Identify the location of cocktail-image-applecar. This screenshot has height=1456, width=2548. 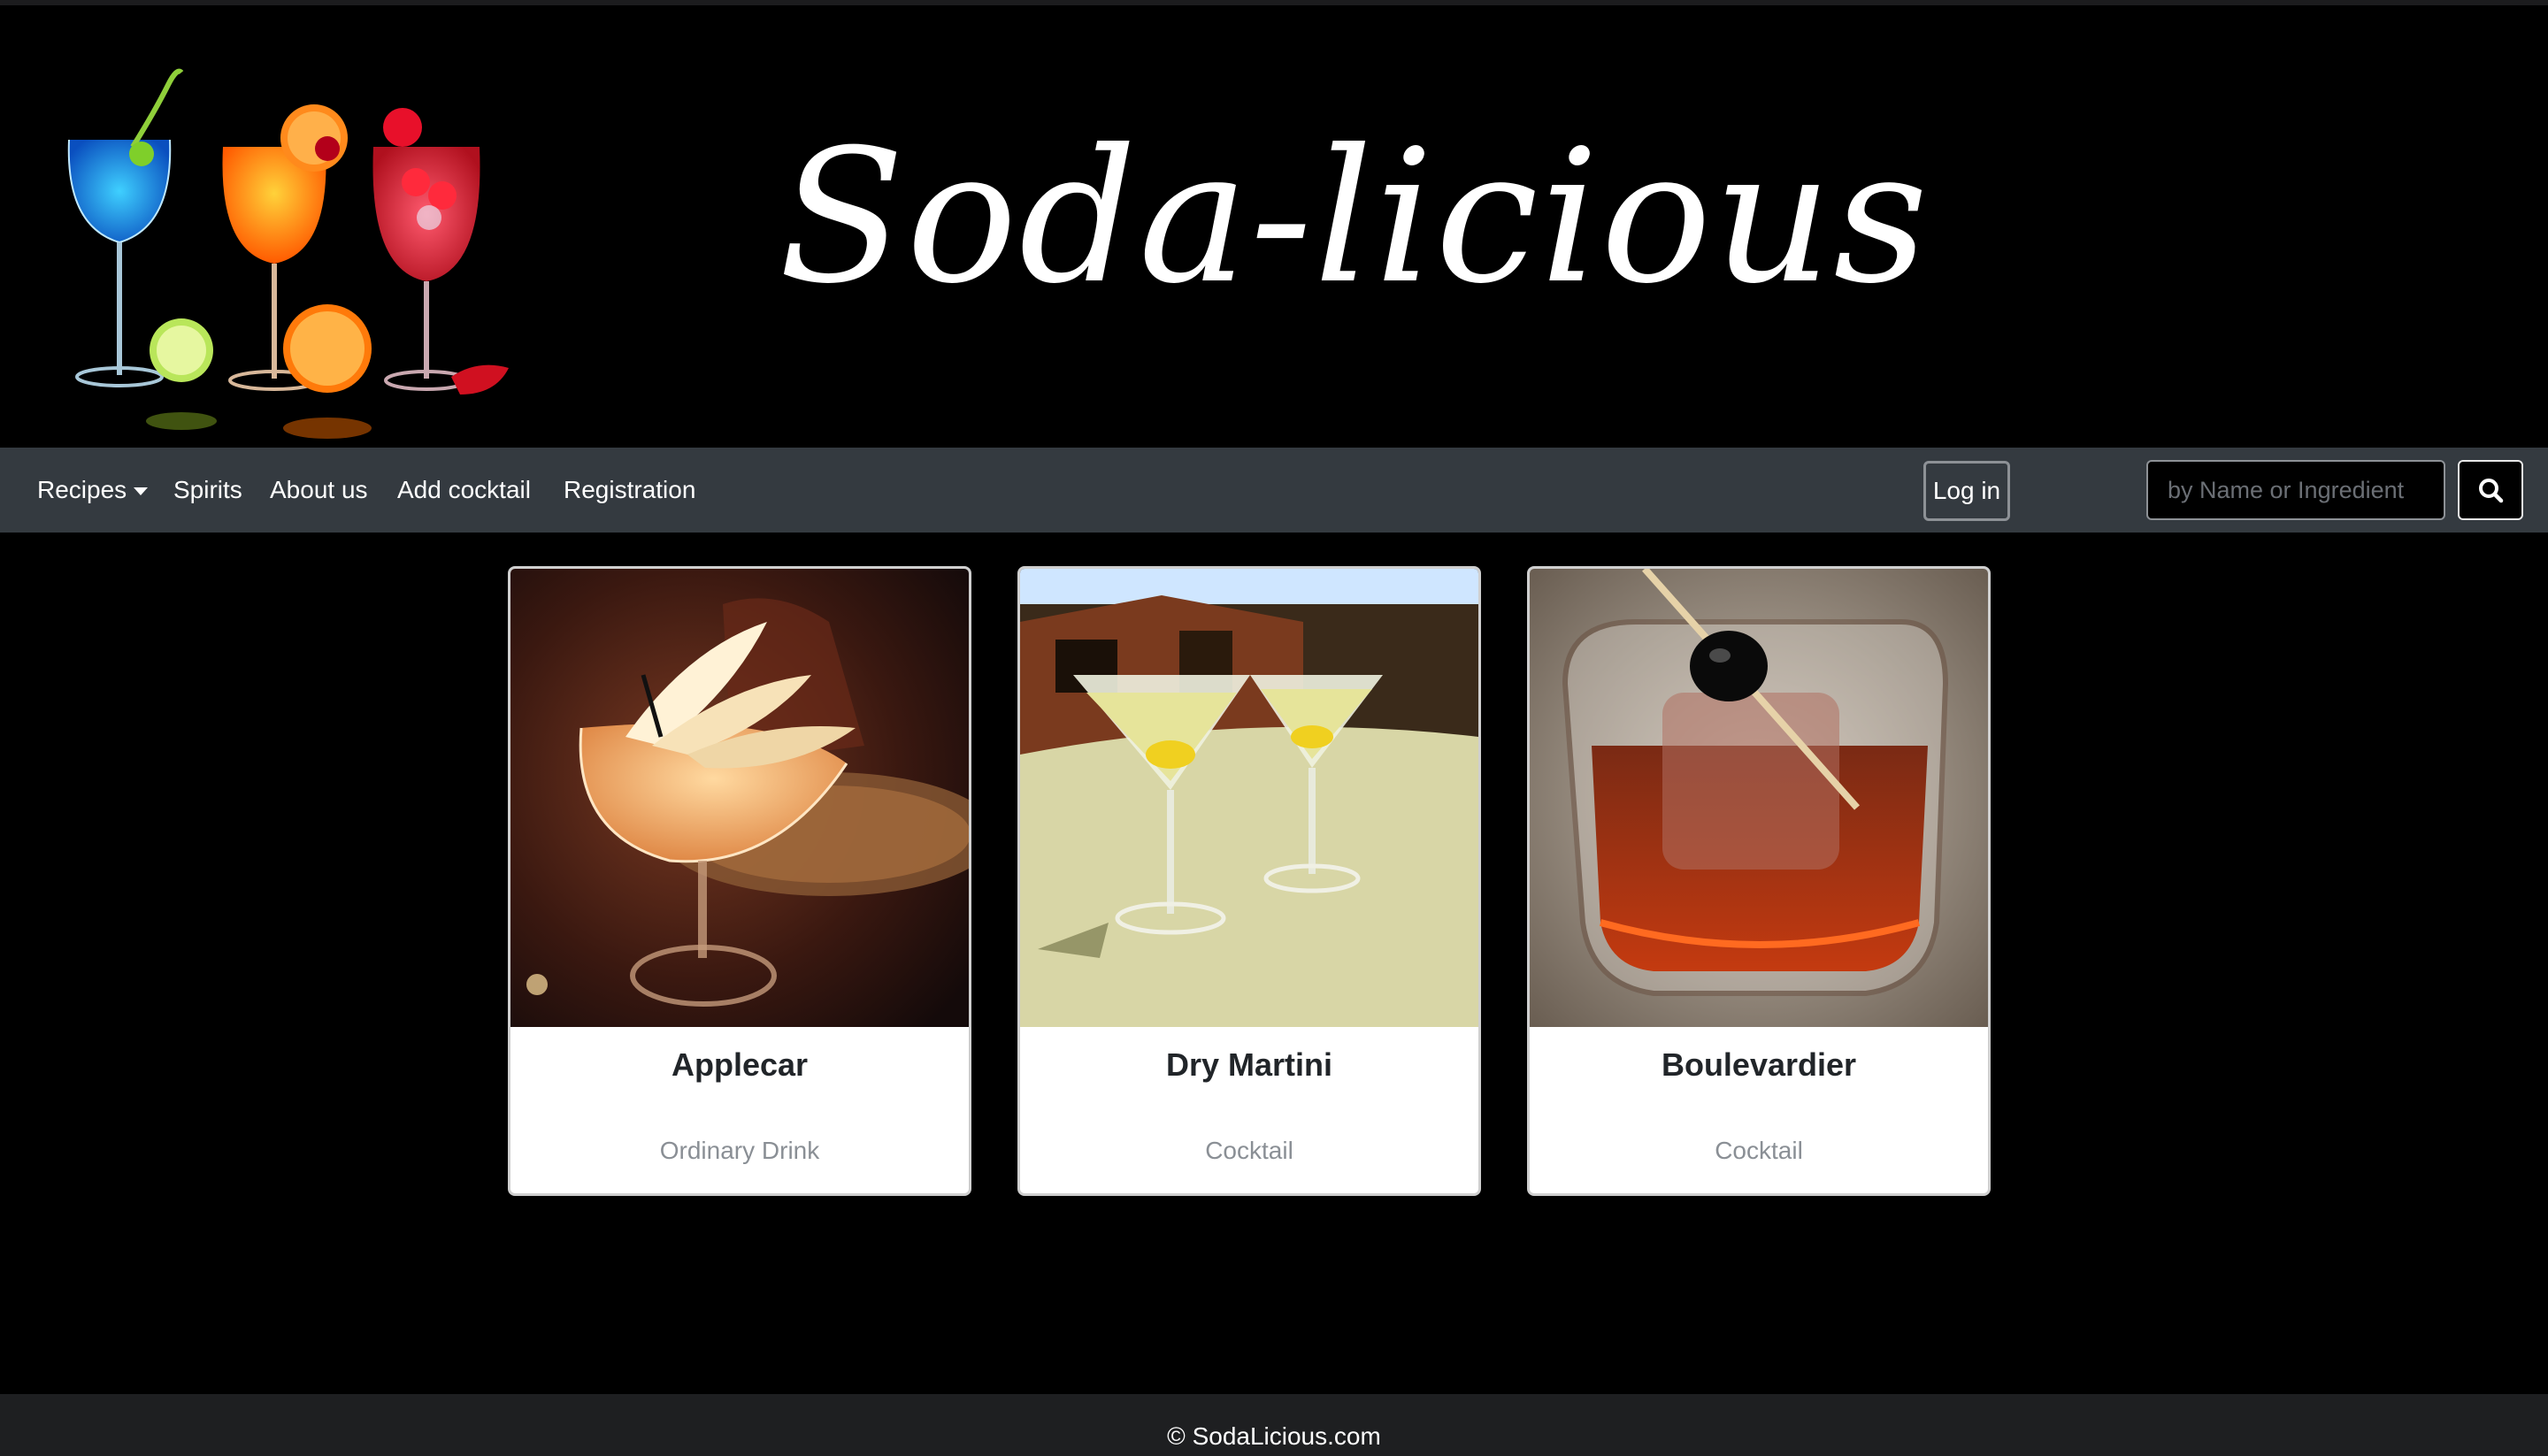
(739, 798).